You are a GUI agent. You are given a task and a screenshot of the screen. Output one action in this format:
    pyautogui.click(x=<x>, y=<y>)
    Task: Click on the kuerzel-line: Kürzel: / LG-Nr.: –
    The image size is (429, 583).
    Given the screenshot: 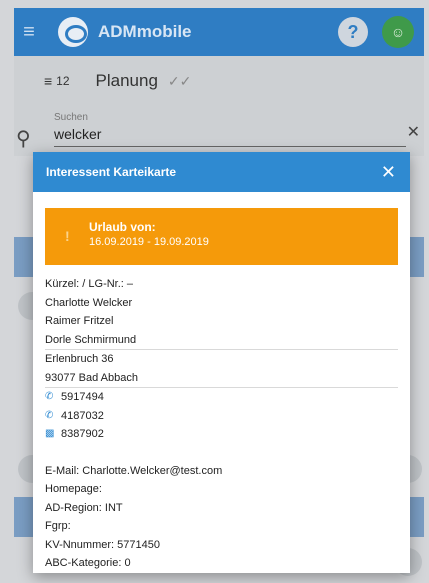 What is the action you would take?
    pyautogui.click(x=89, y=284)
    